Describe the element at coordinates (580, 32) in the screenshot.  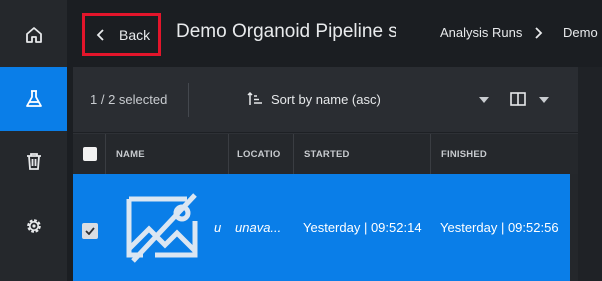
I see `breadcrumb-demo: Demo` at that location.